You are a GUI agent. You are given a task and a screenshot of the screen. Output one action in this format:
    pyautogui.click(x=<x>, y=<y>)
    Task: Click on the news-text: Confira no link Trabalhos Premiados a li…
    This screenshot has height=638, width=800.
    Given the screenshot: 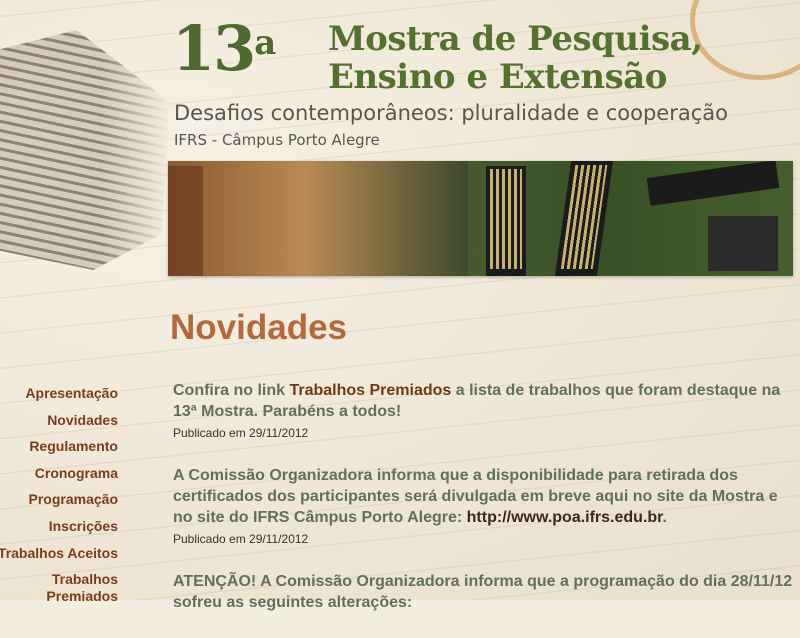 What is the action you would take?
    pyautogui.click(x=477, y=401)
    